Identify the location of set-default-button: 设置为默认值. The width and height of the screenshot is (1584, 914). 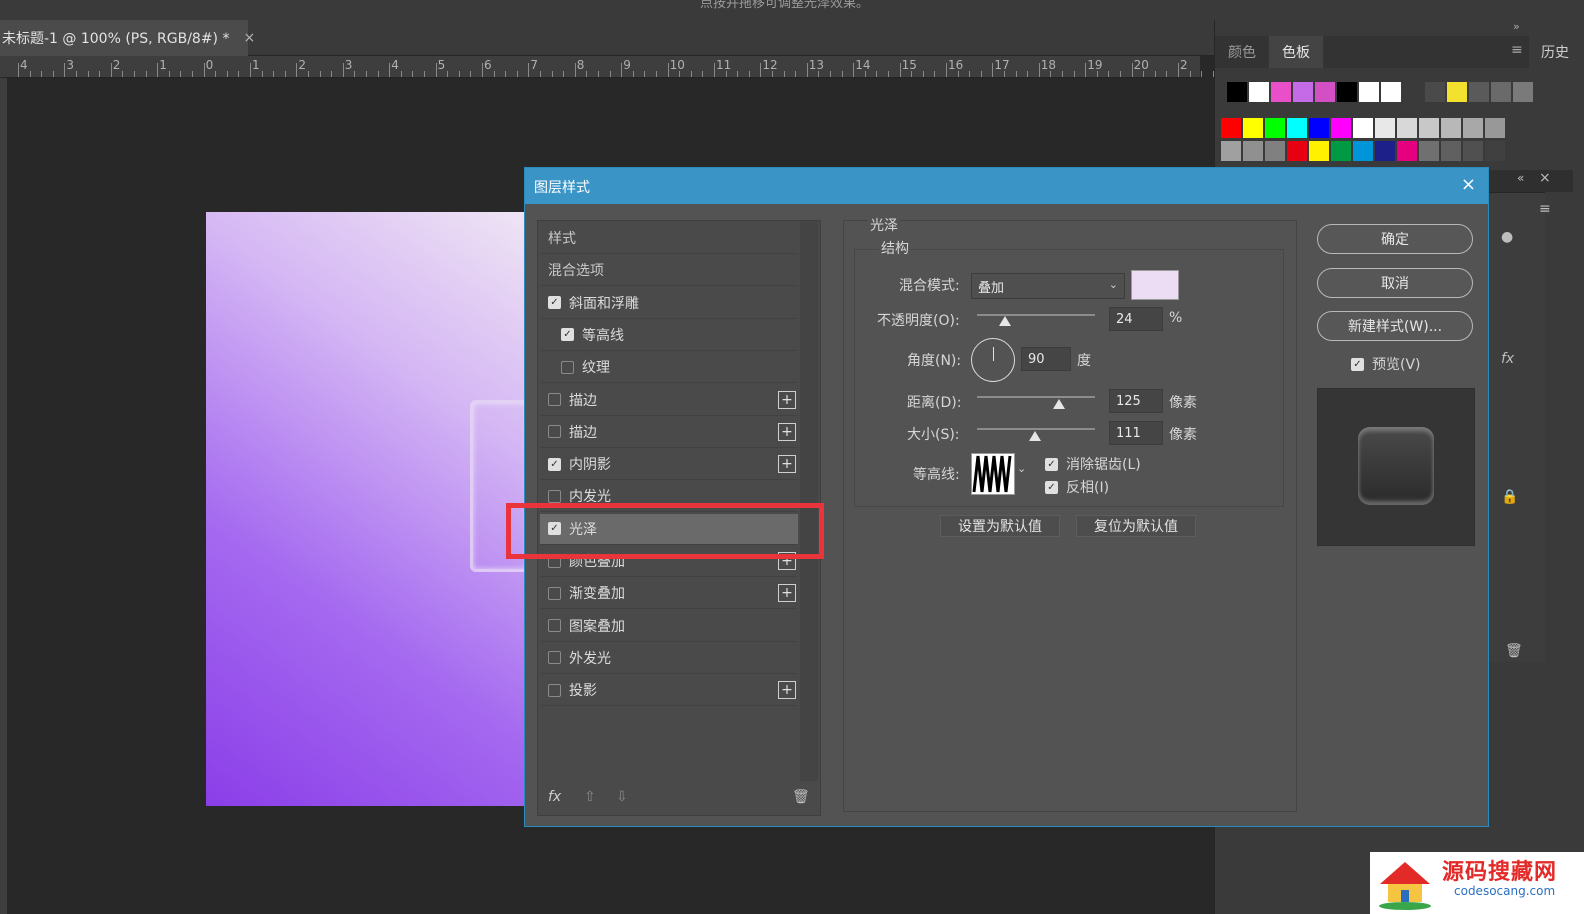
(1000, 526).